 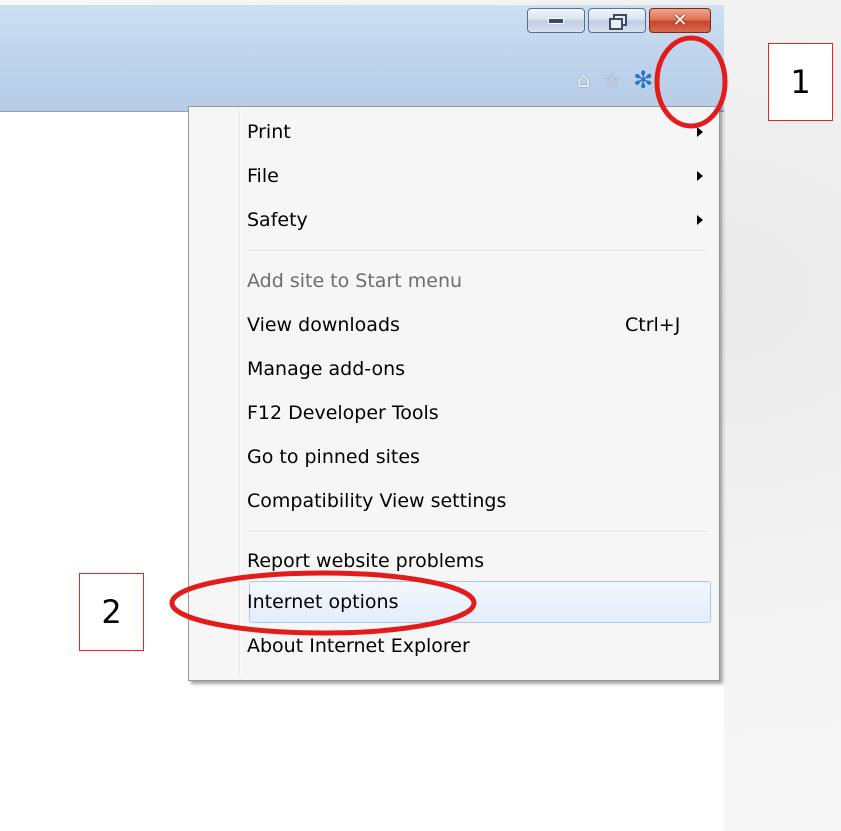 I want to click on menu-item-compatibility-view-settings: Compatibility View settings, so click(x=477, y=501).